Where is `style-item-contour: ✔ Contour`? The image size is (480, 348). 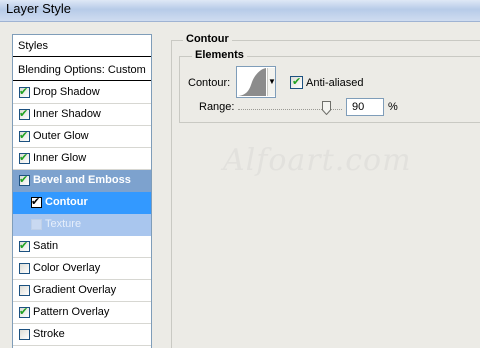 style-item-contour: ✔ Contour is located at coordinates (82, 203).